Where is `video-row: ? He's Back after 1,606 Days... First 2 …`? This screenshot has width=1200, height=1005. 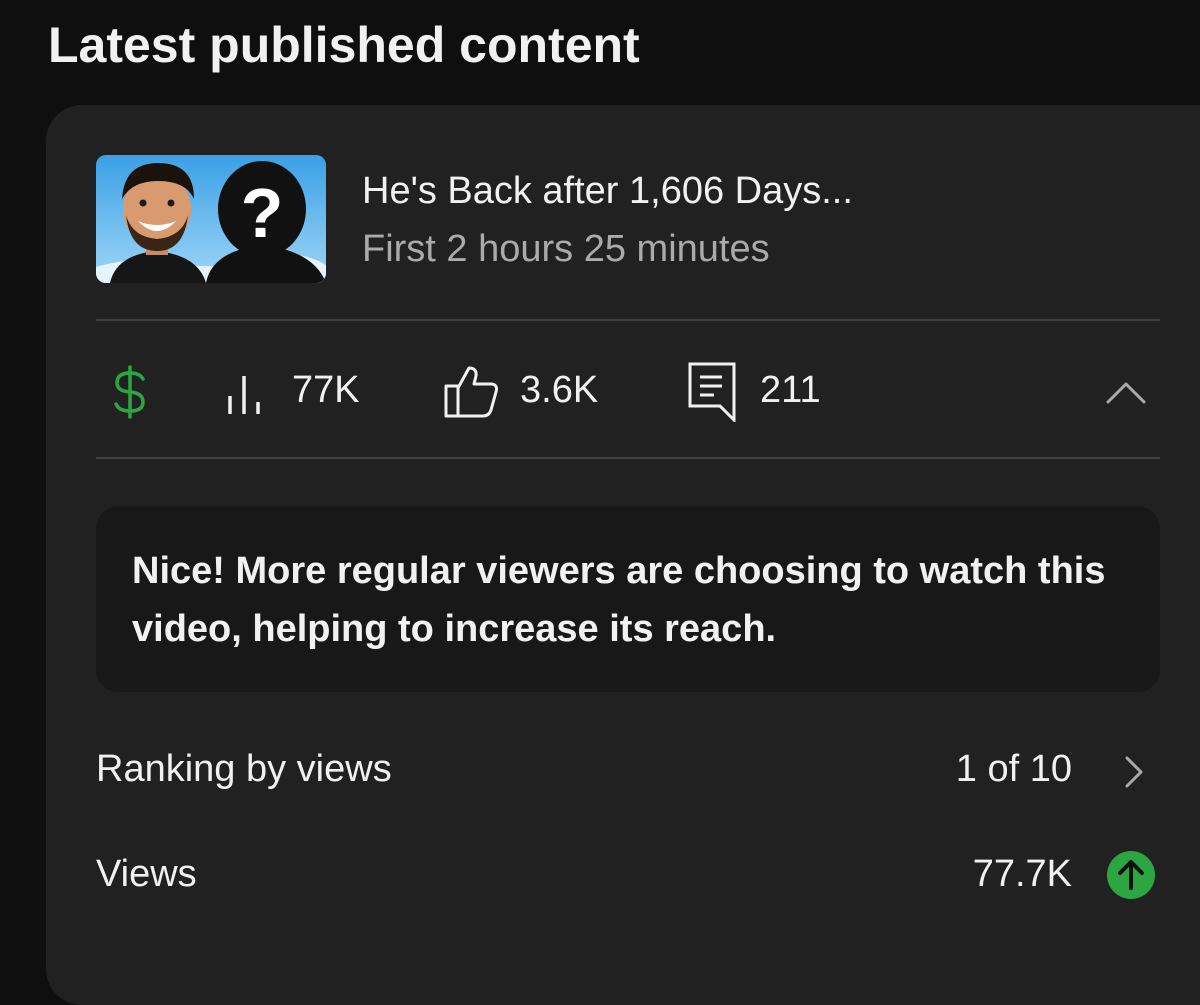
video-row: ? He's Back after 1,606 Days... First 2 … is located at coordinates (628, 219).